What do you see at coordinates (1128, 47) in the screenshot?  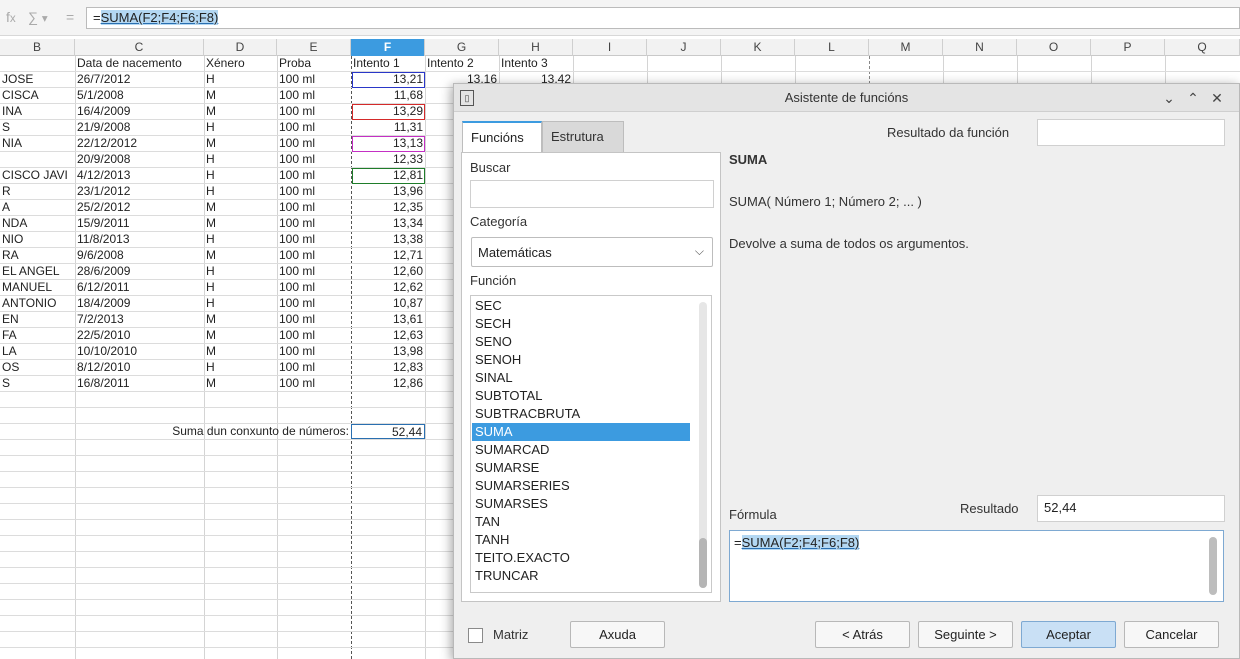 I see `column-header-p: P` at bounding box center [1128, 47].